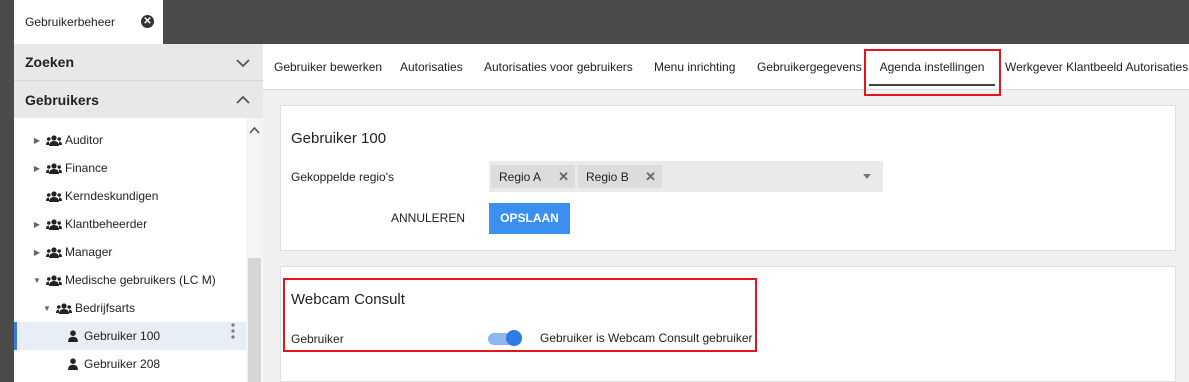 Image resolution: width=1189 pixels, height=382 pixels. Describe the element at coordinates (428, 218) in the screenshot. I see `cancel-button: ANNULEREN` at that location.